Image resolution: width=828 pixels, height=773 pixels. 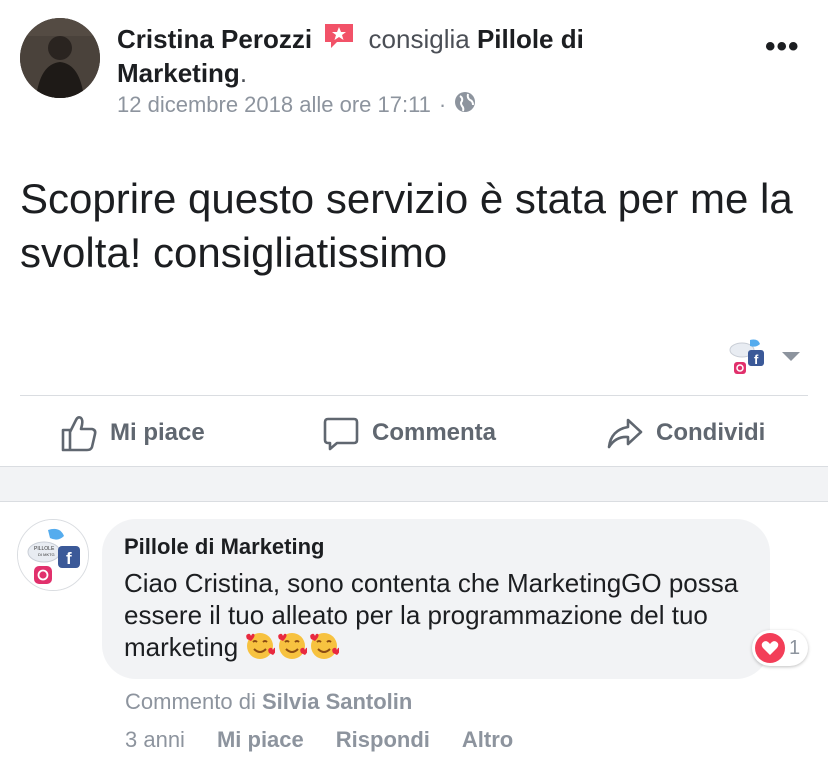 What do you see at coordinates (260, 740) in the screenshot?
I see `comment-like-button: Mi piace` at bounding box center [260, 740].